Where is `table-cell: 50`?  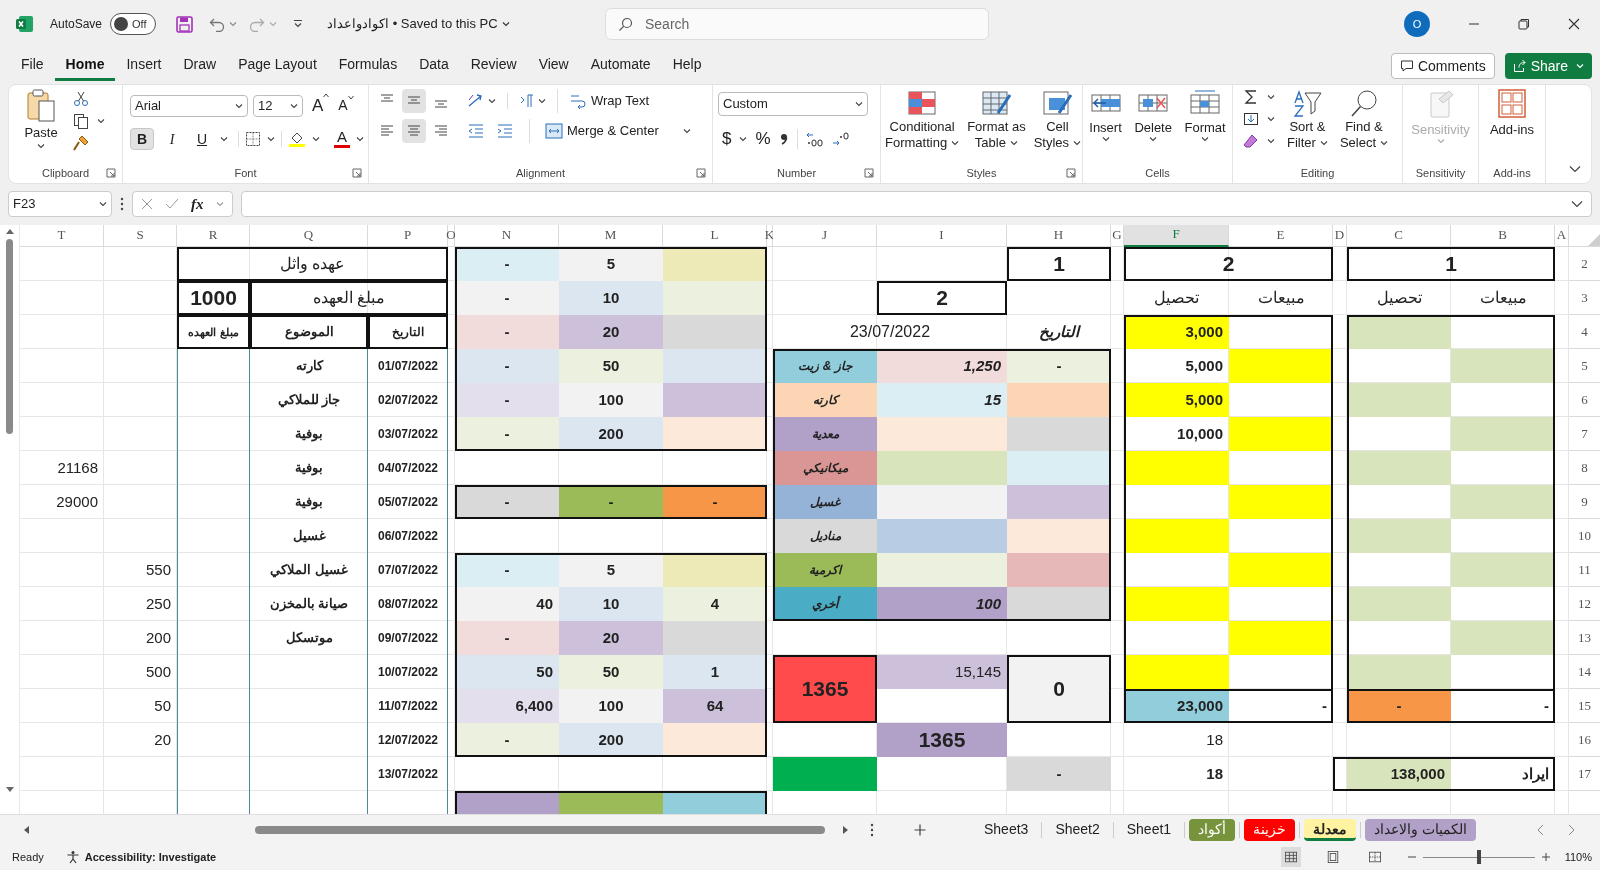
table-cell: 50 is located at coordinates (507, 672).